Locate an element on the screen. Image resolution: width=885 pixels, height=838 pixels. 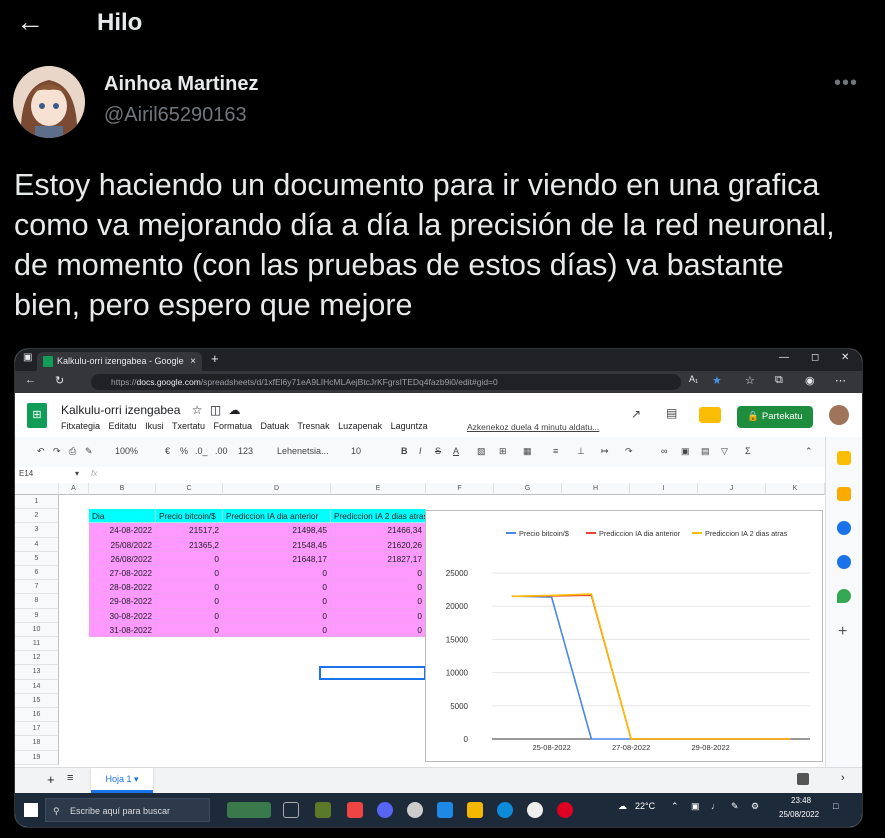
column-header: C is located at coordinates (189, 489).